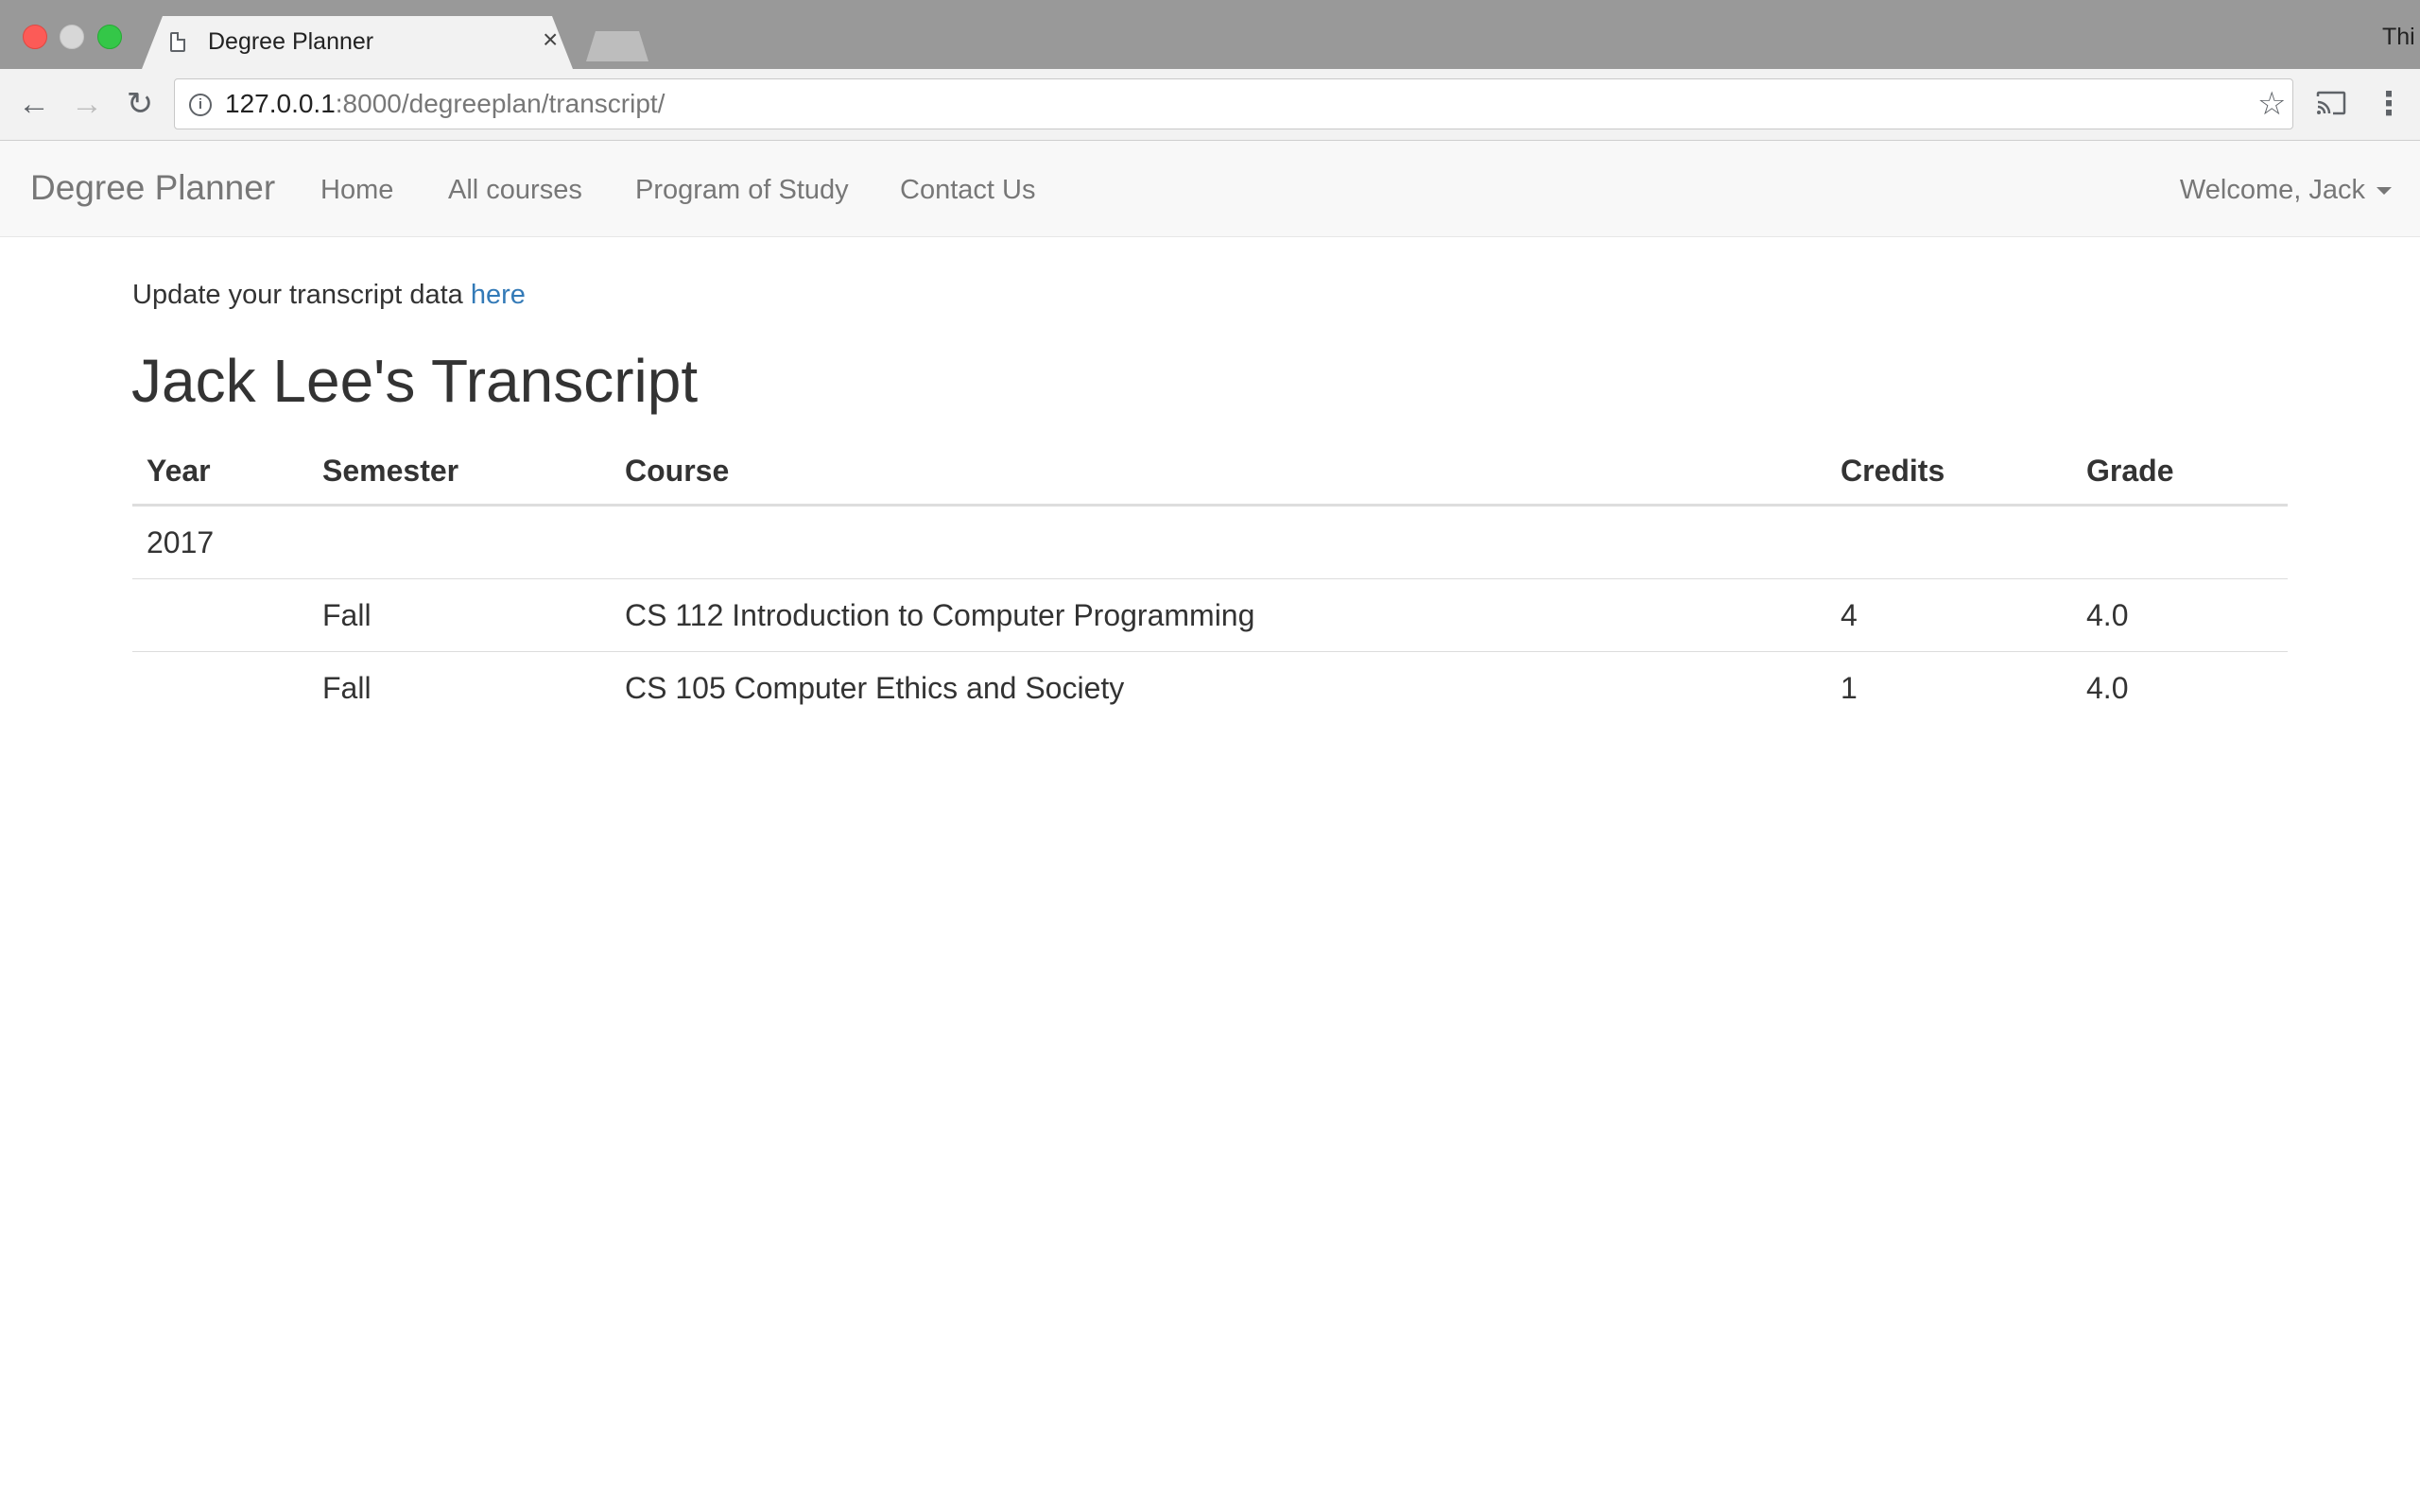 This screenshot has height=1512, width=2420. I want to click on browser-menu-icon: ⋮, so click(2389, 104).